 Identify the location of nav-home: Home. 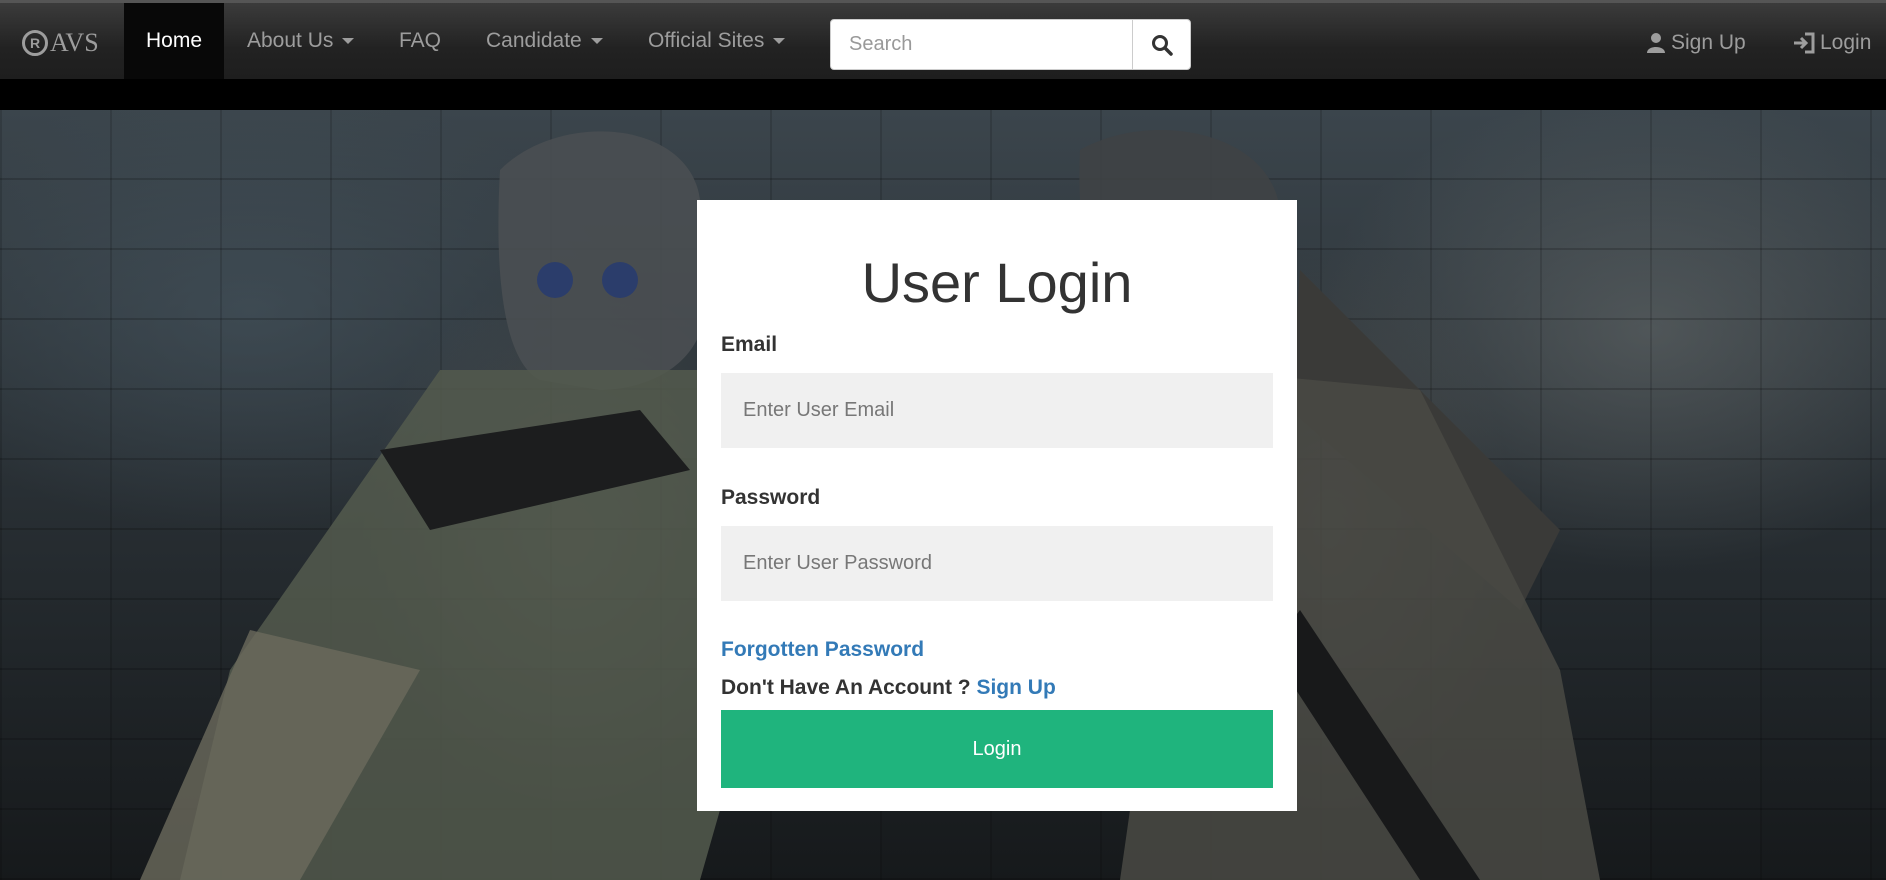
(174, 41).